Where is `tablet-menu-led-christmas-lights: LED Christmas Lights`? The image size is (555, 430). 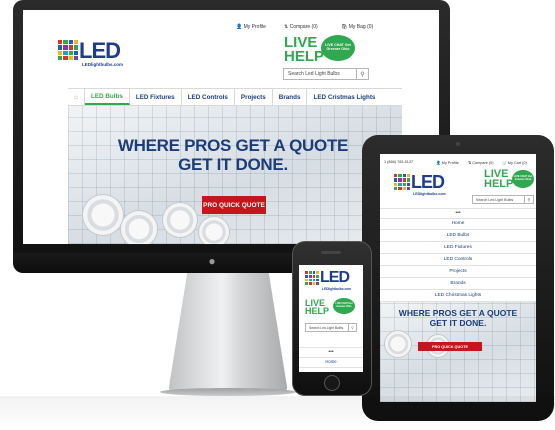 tablet-menu-led-christmas-lights: LED Christmas Lights is located at coordinates (458, 296).